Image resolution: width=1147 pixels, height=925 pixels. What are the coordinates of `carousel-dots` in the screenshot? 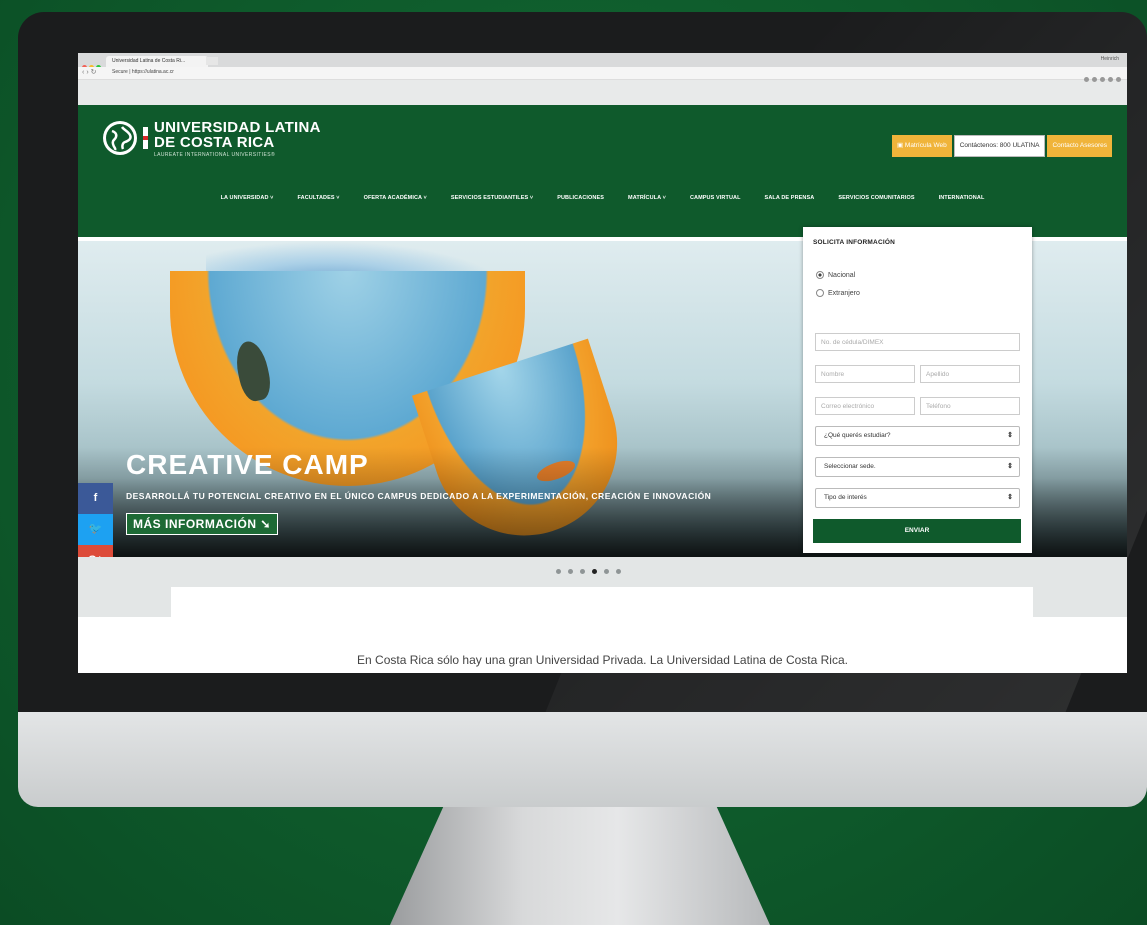 It's located at (588, 571).